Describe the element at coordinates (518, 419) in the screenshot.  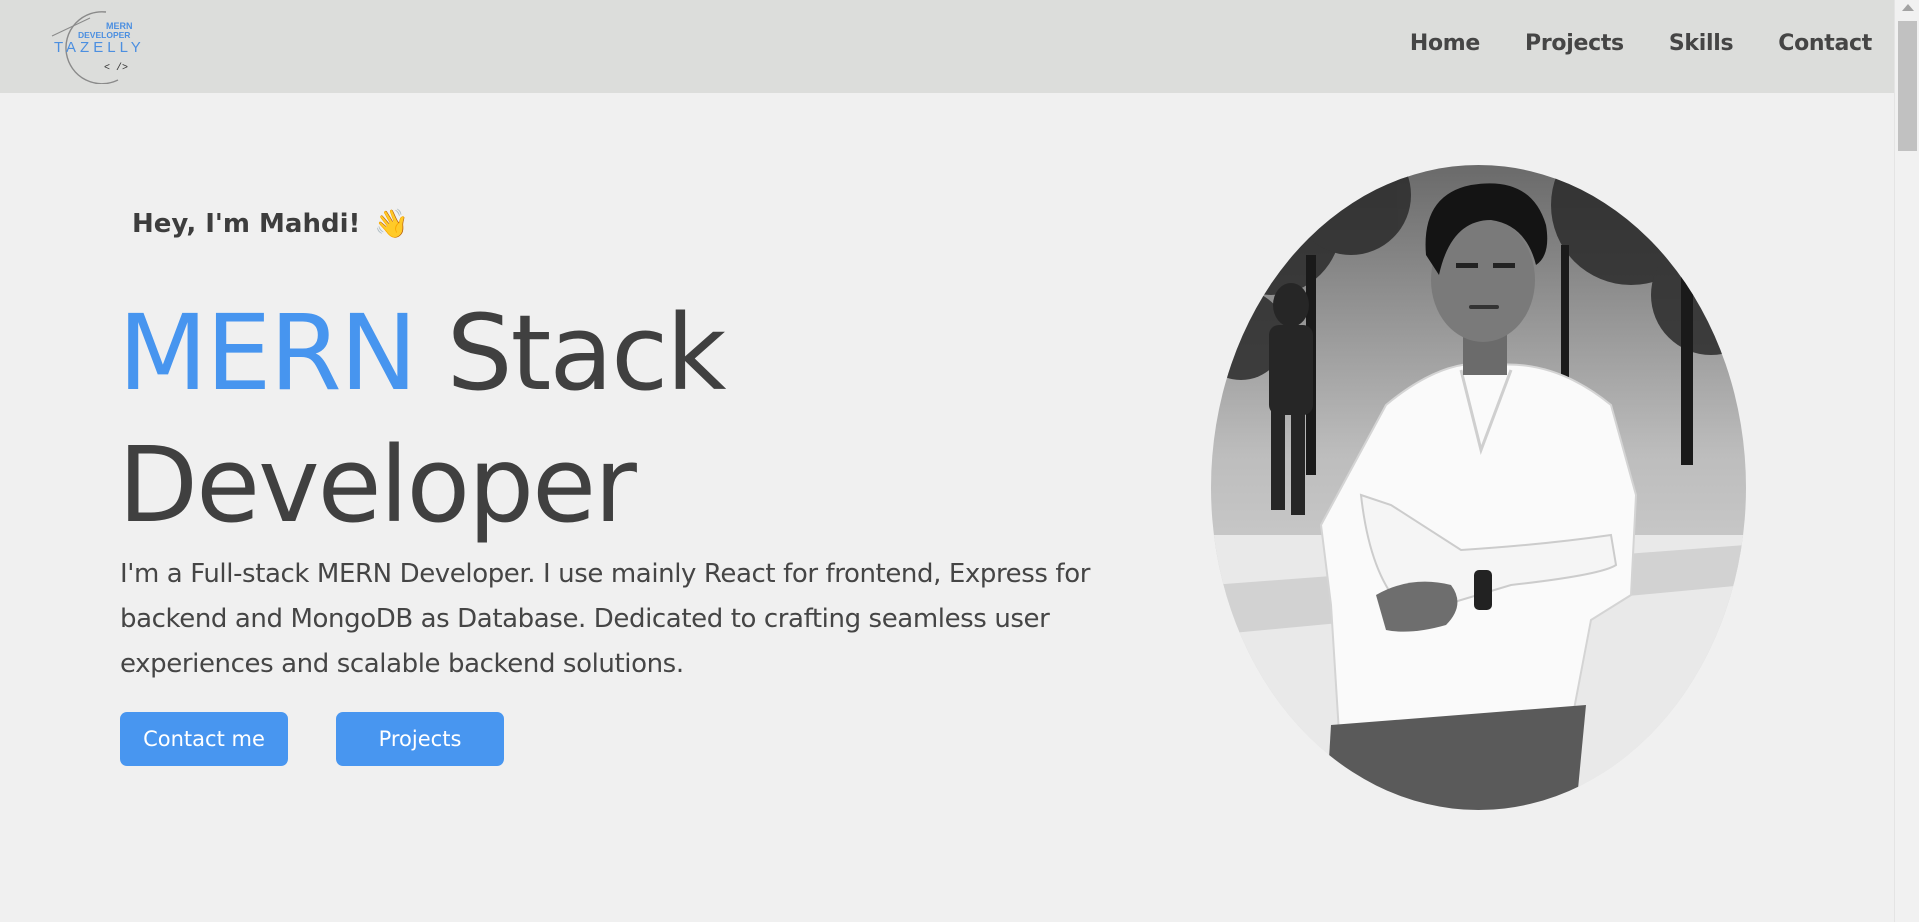
I see `hero-title: MERN Stack Developer` at that location.